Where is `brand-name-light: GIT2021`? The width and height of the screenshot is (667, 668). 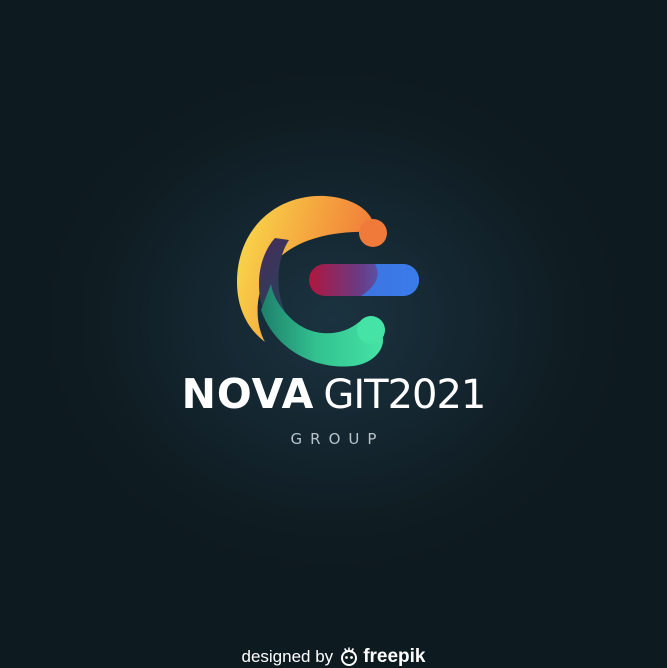
brand-name-light: GIT2021 is located at coordinates (404, 395).